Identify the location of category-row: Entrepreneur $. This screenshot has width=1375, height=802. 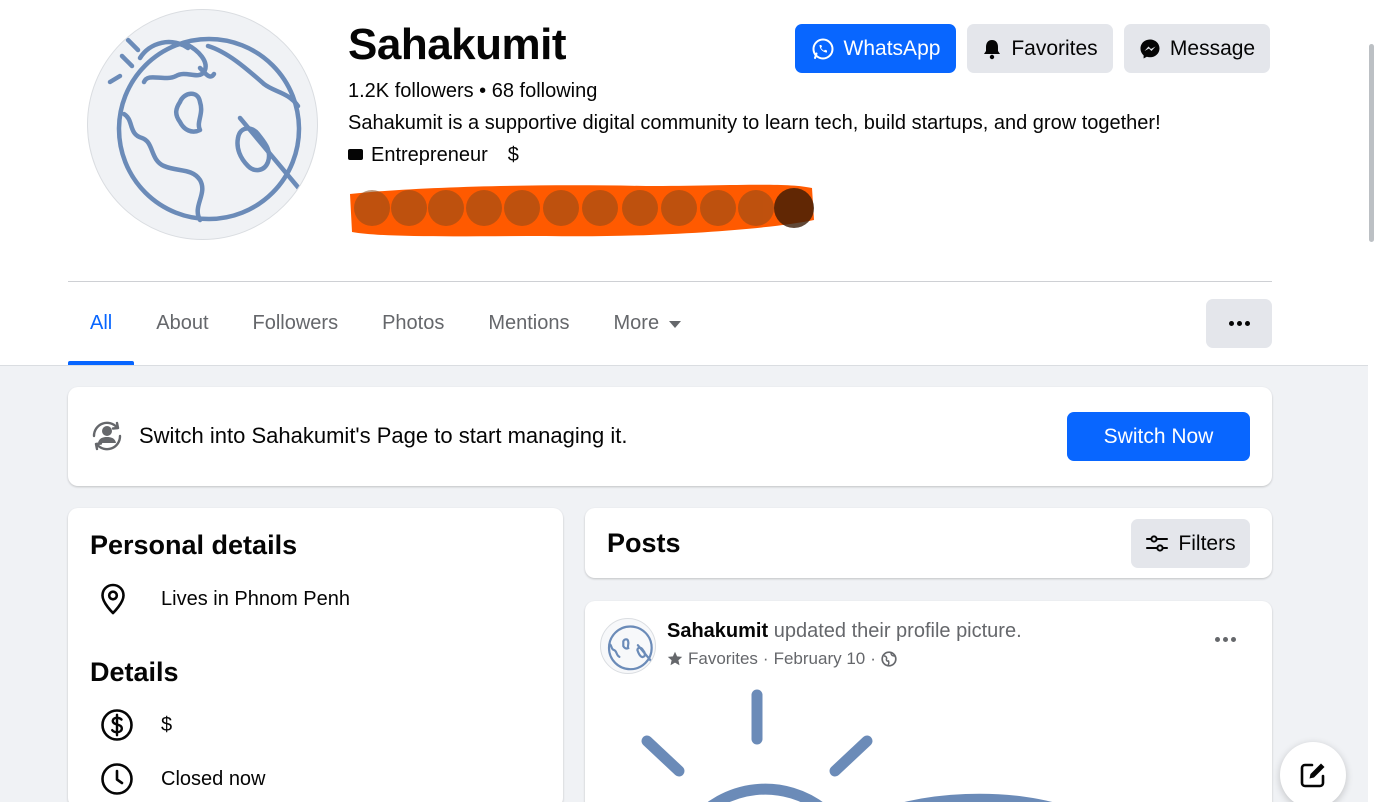
(433, 155).